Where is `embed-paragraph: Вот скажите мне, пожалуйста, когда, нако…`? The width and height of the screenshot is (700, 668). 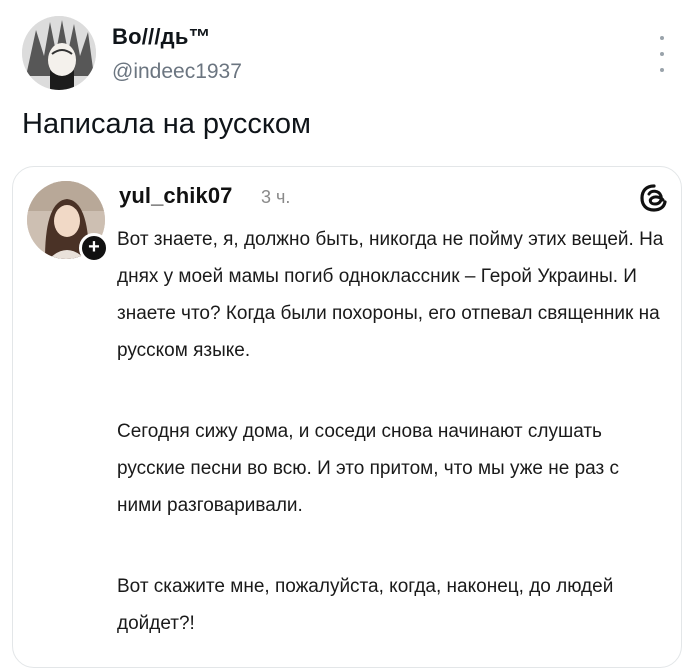
embed-paragraph: Вот скажите мне, пожалуйста, когда, нако… is located at coordinates (365, 605).